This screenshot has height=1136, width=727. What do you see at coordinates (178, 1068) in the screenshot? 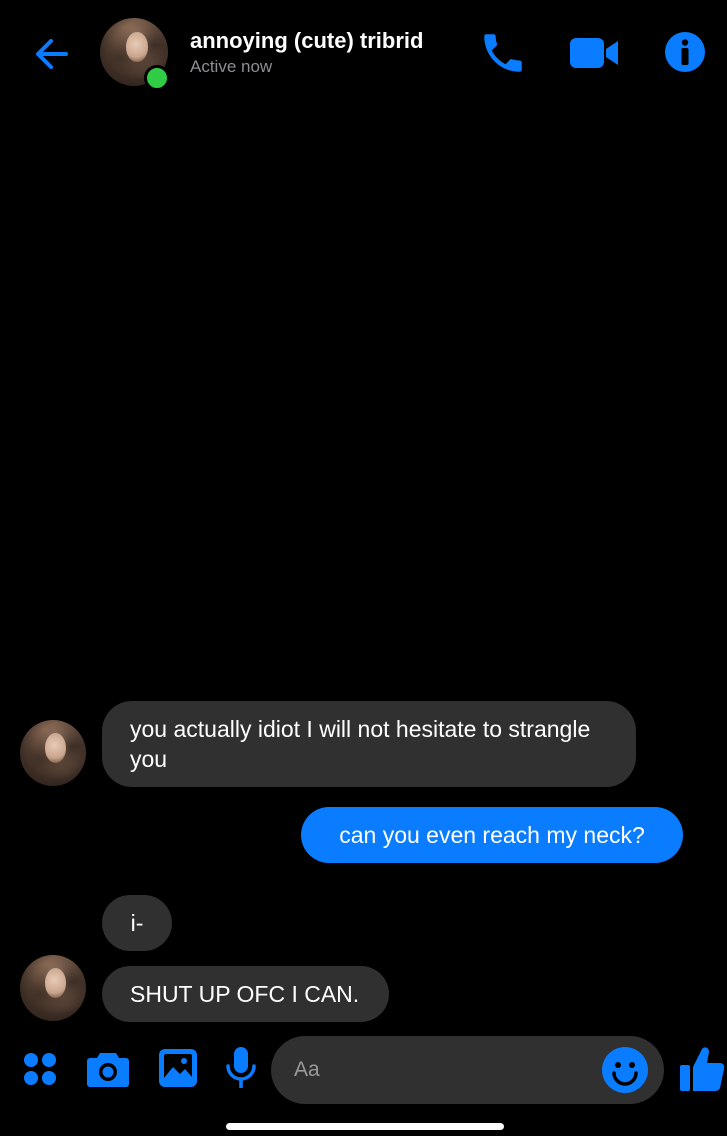
I see `gallery-icon` at bounding box center [178, 1068].